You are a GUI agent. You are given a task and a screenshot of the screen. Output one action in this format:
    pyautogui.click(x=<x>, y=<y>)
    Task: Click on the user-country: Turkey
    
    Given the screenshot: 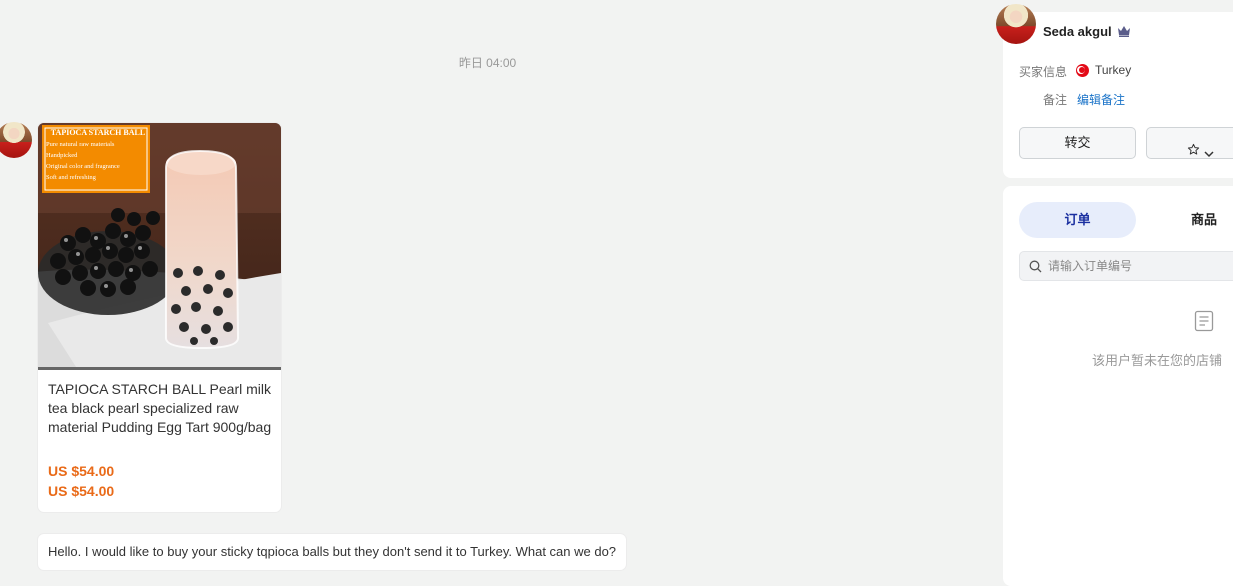 What is the action you would take?
    pyautogui.click(x=1113, y=70)
    